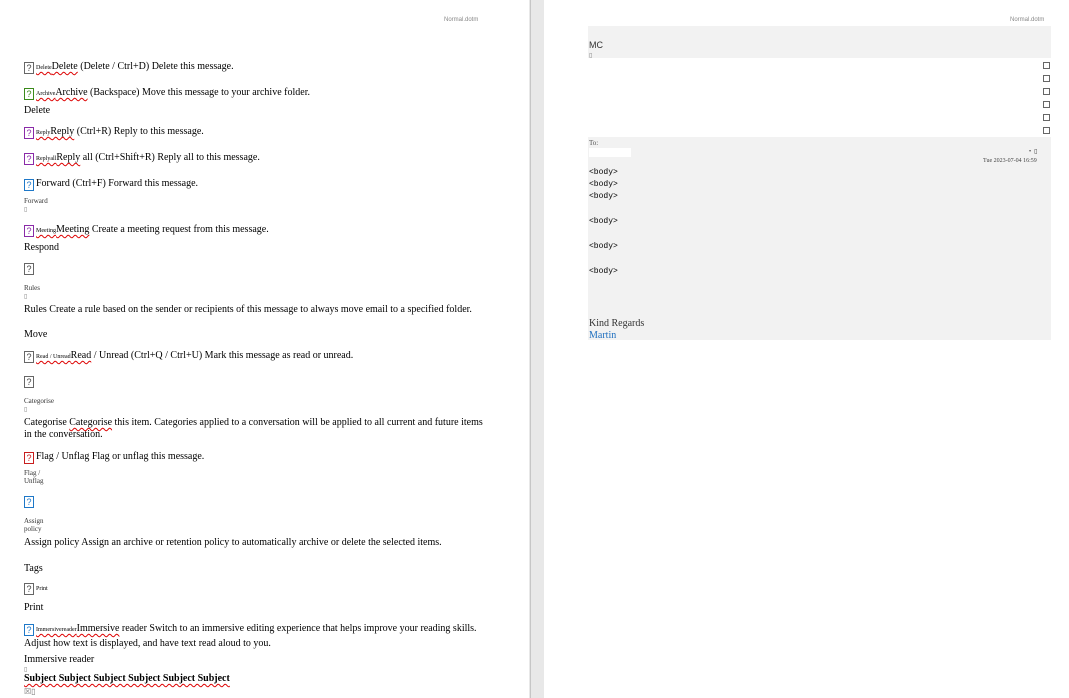  What do you see at coordinates (64, 66) in the screenshot?
I see `delete-label: Delete` at bounding box center [64, 66].